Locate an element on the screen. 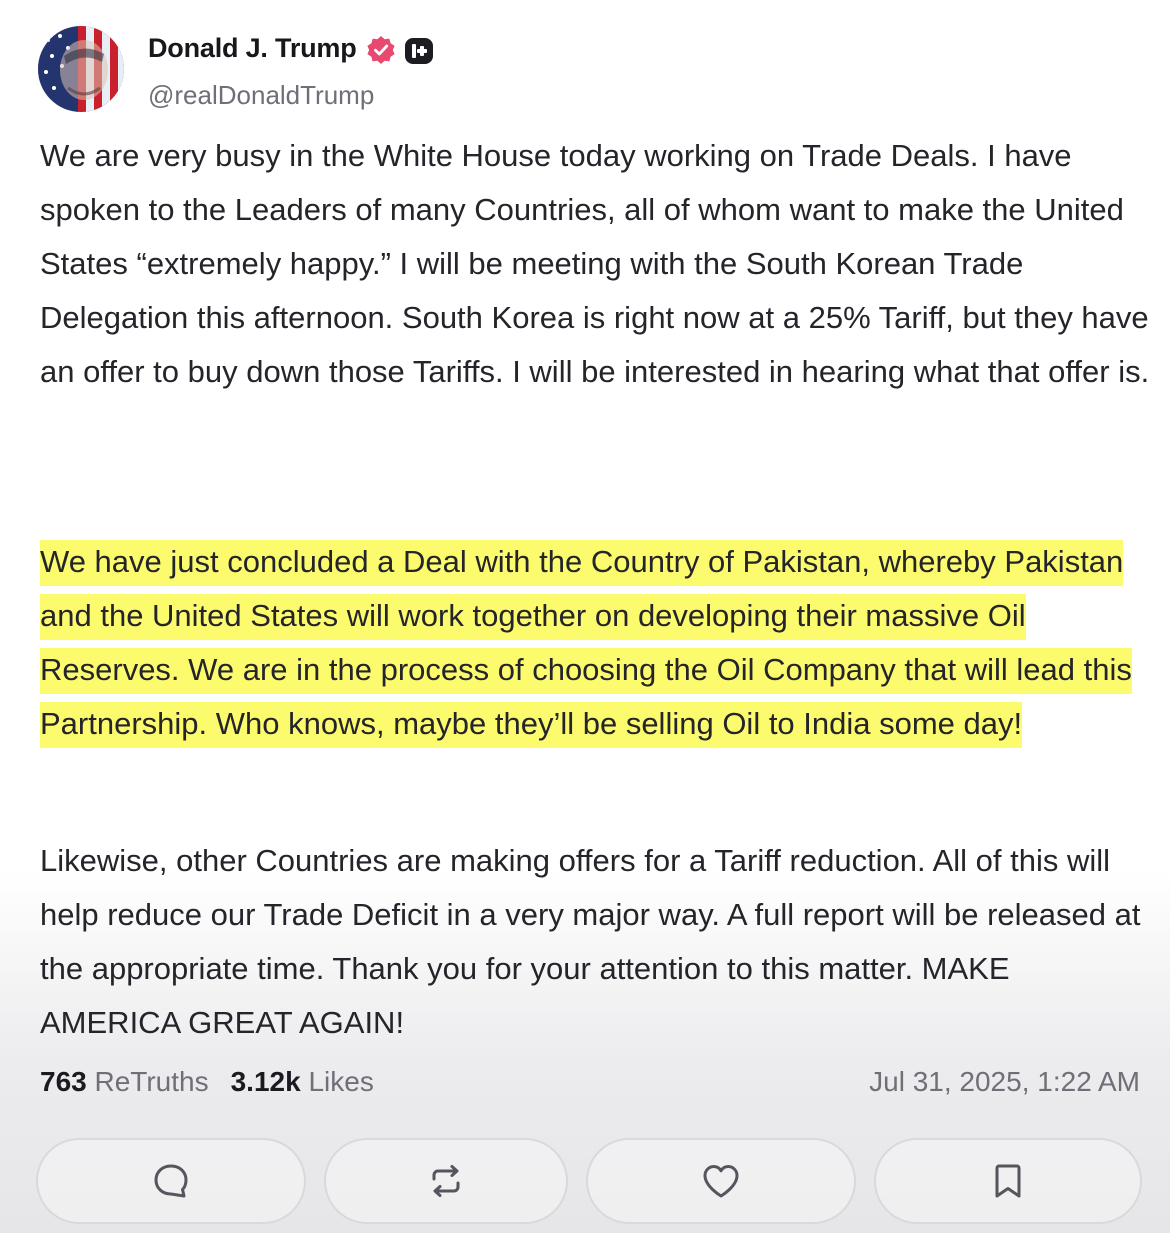 Image resolution: width=1170 pixels, height=1233 pixels. retruth-button is located at coordinates (446, 1181).